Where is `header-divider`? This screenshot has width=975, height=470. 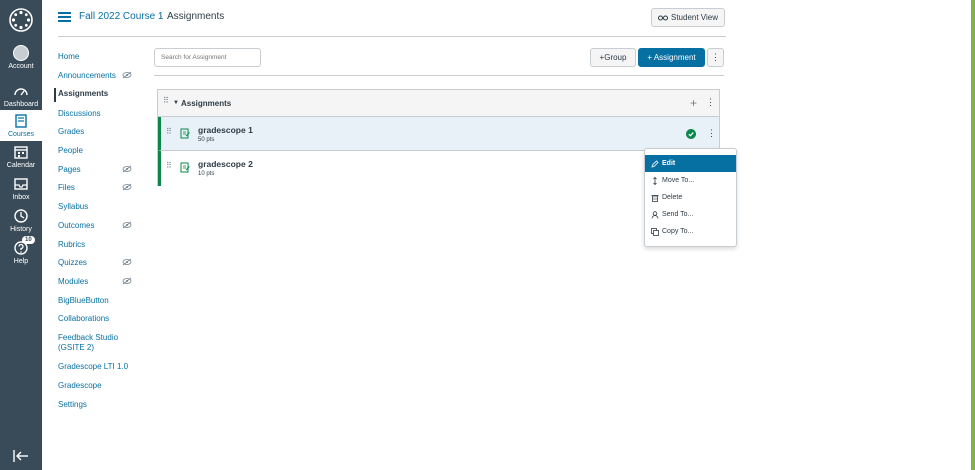
header-divider is located at coordinates (392, 36).